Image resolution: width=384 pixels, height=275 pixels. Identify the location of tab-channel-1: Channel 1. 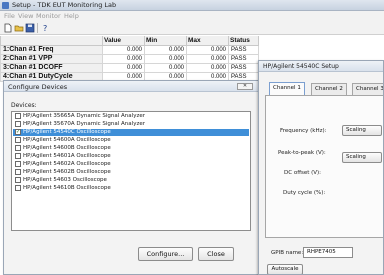
(287, 88).